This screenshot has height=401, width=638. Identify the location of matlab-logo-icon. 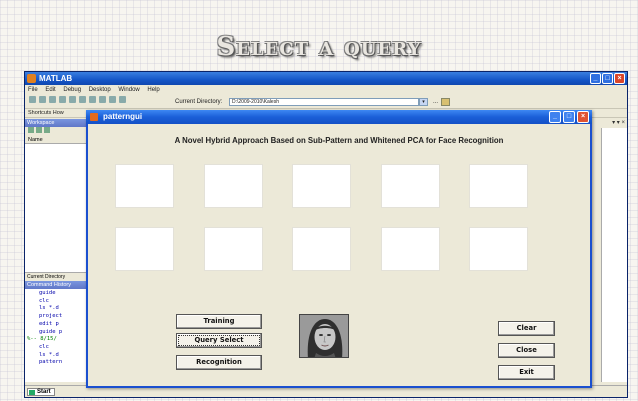
(31, 78).